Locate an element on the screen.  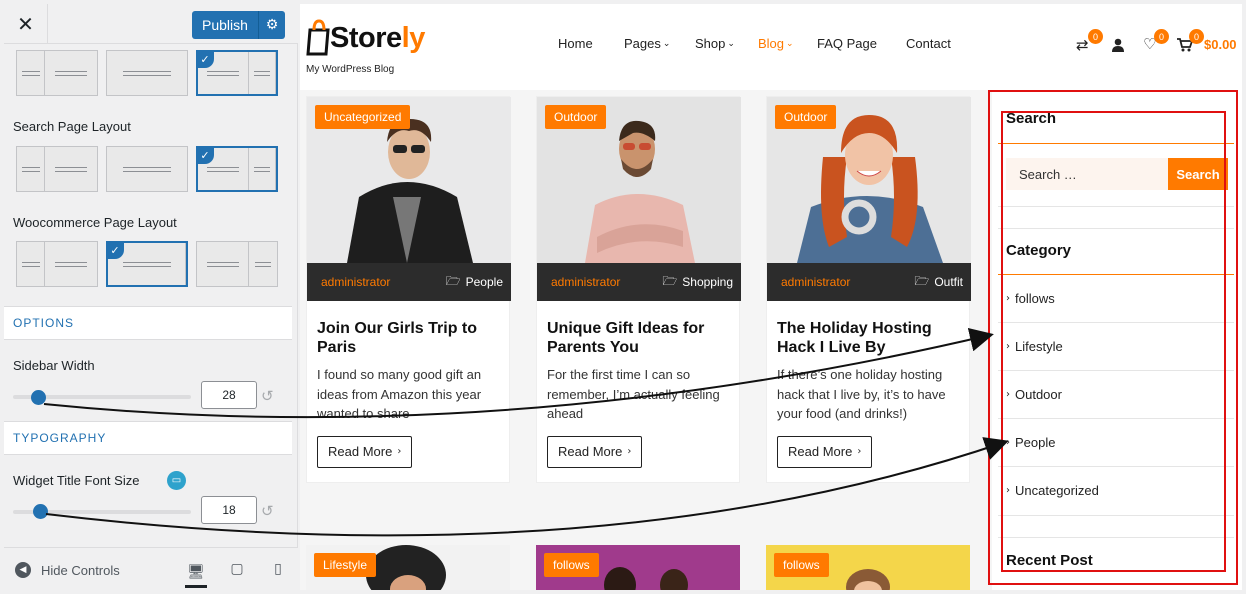
nav-home-label: Home is located at coordinates (575, 43).